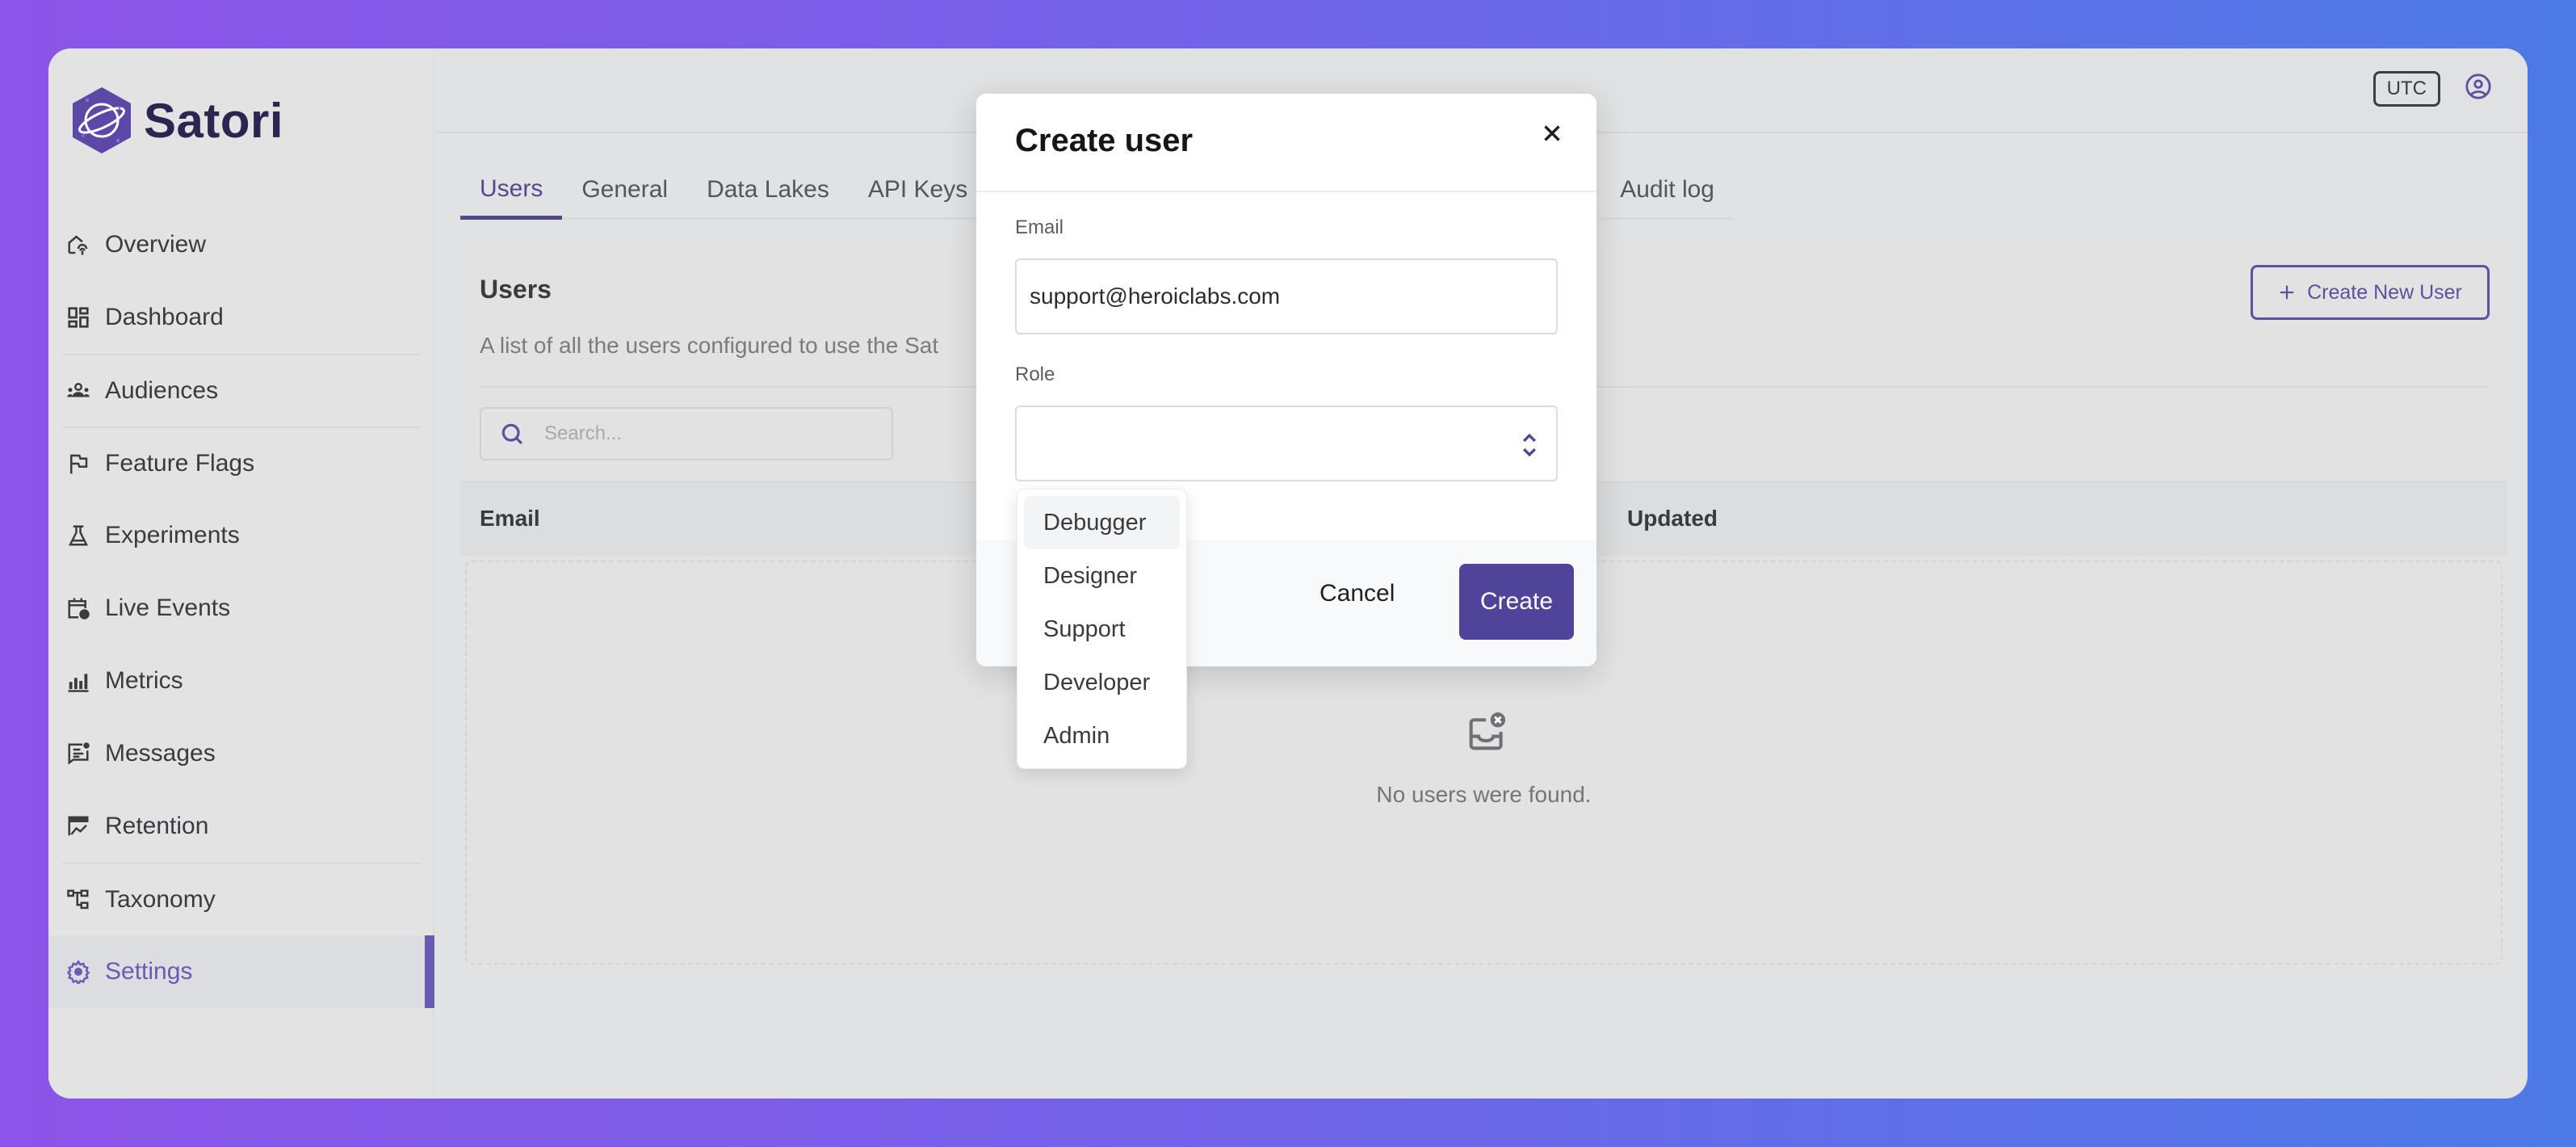 The width and height of the screenshot is (2576, 1147). What do you see at coordinates (78, 754) in the screenshot?
I see `message-icon` at bounding box center [78, 754].